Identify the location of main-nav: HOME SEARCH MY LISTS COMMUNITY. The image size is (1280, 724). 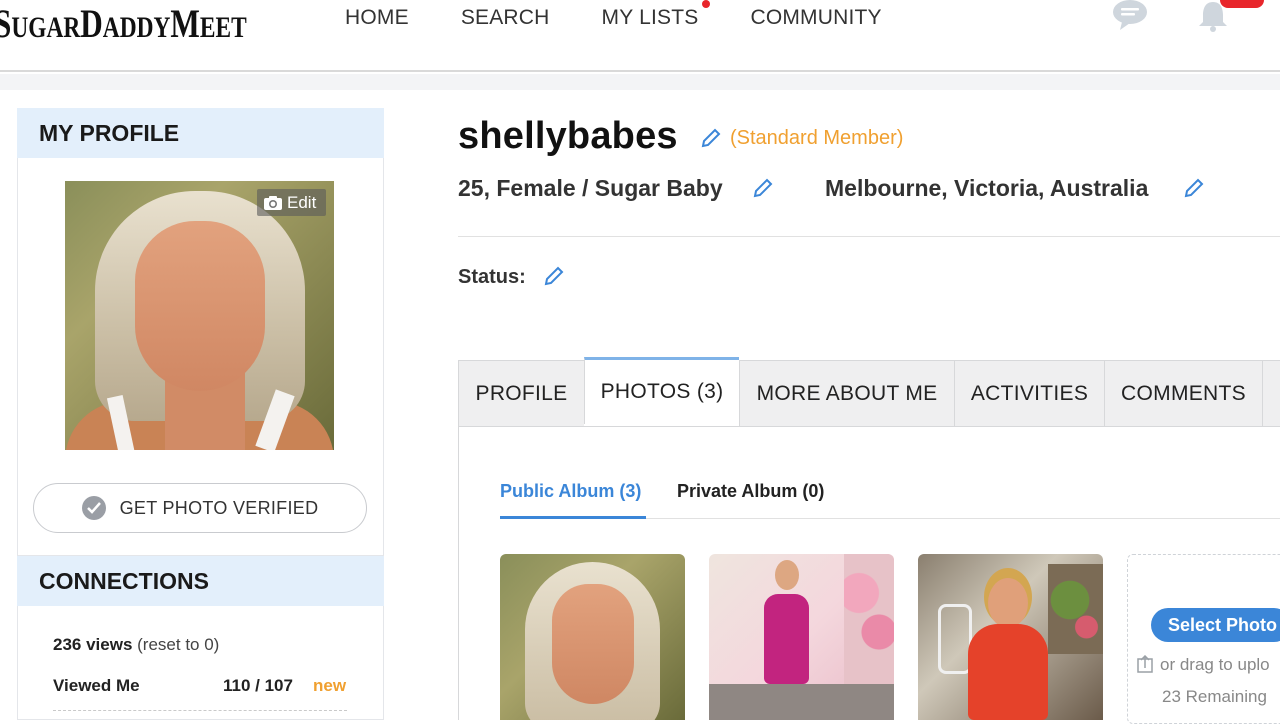
(639, 15).